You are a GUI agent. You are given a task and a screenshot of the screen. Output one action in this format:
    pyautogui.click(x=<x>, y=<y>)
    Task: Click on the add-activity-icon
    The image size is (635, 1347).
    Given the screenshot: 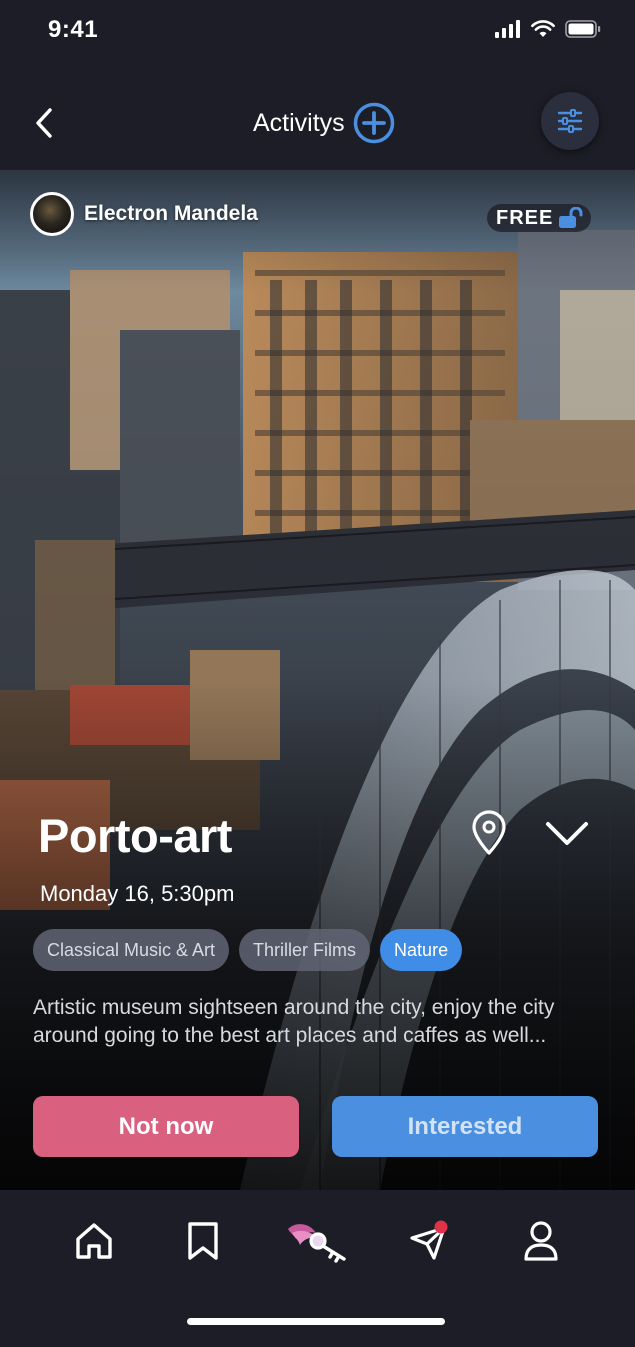 What is the action you would take?
    pyautogui.click(x=374, y=123)
    